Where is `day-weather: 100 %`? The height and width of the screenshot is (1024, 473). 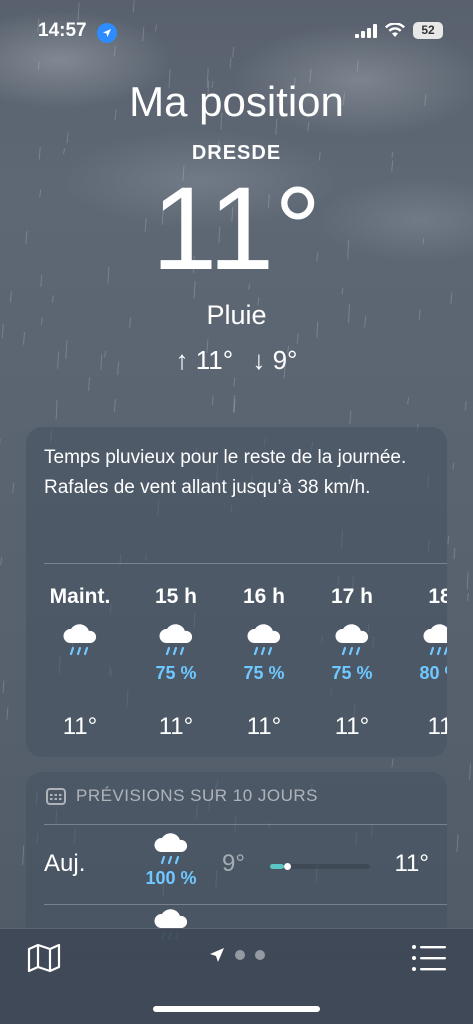 day-weather: 100 % is located at coordinates (171, 860).